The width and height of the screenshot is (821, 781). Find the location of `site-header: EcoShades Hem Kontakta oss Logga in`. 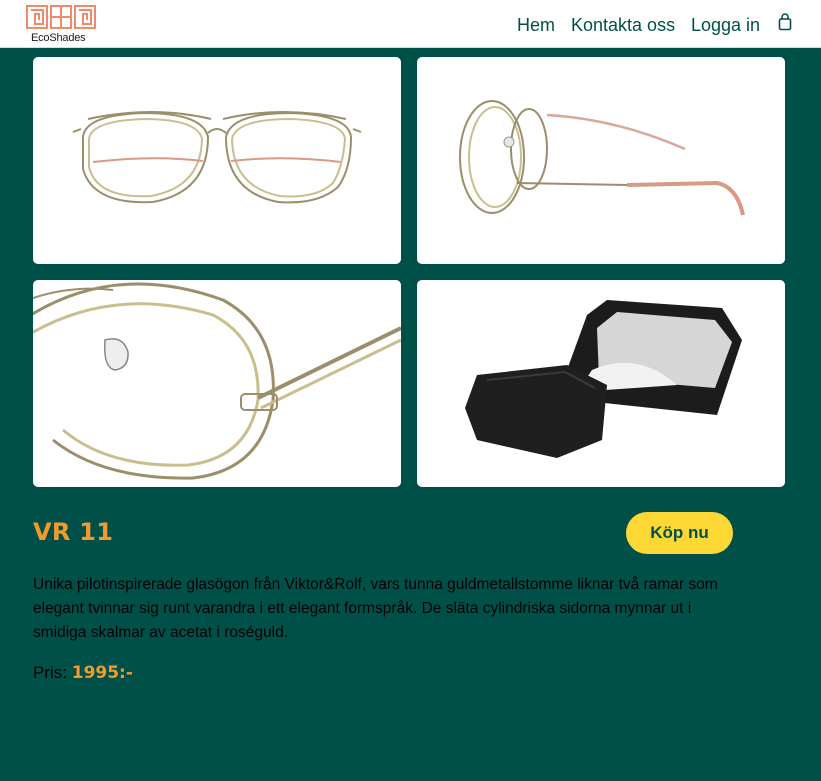

site-header: EcoShades Hem Kontakta oss Logga in is located at coordinates (410, 24).